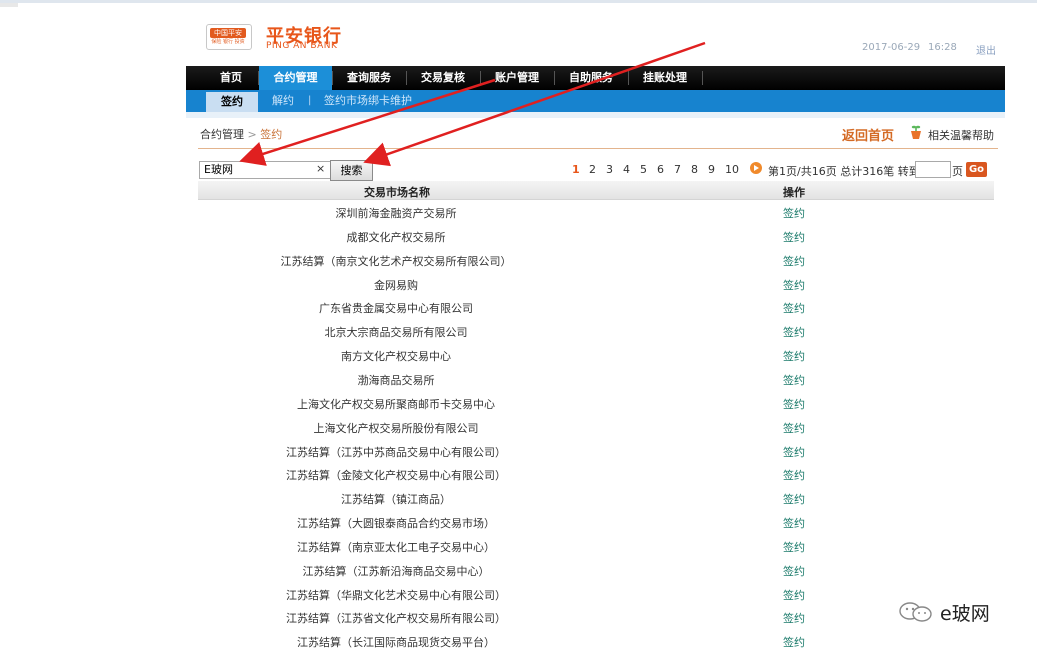 The width and height of the screenshot is (1037, 656). Describe the element at coordinates (598, 148) in the screenshot. I see `divider` at that location.